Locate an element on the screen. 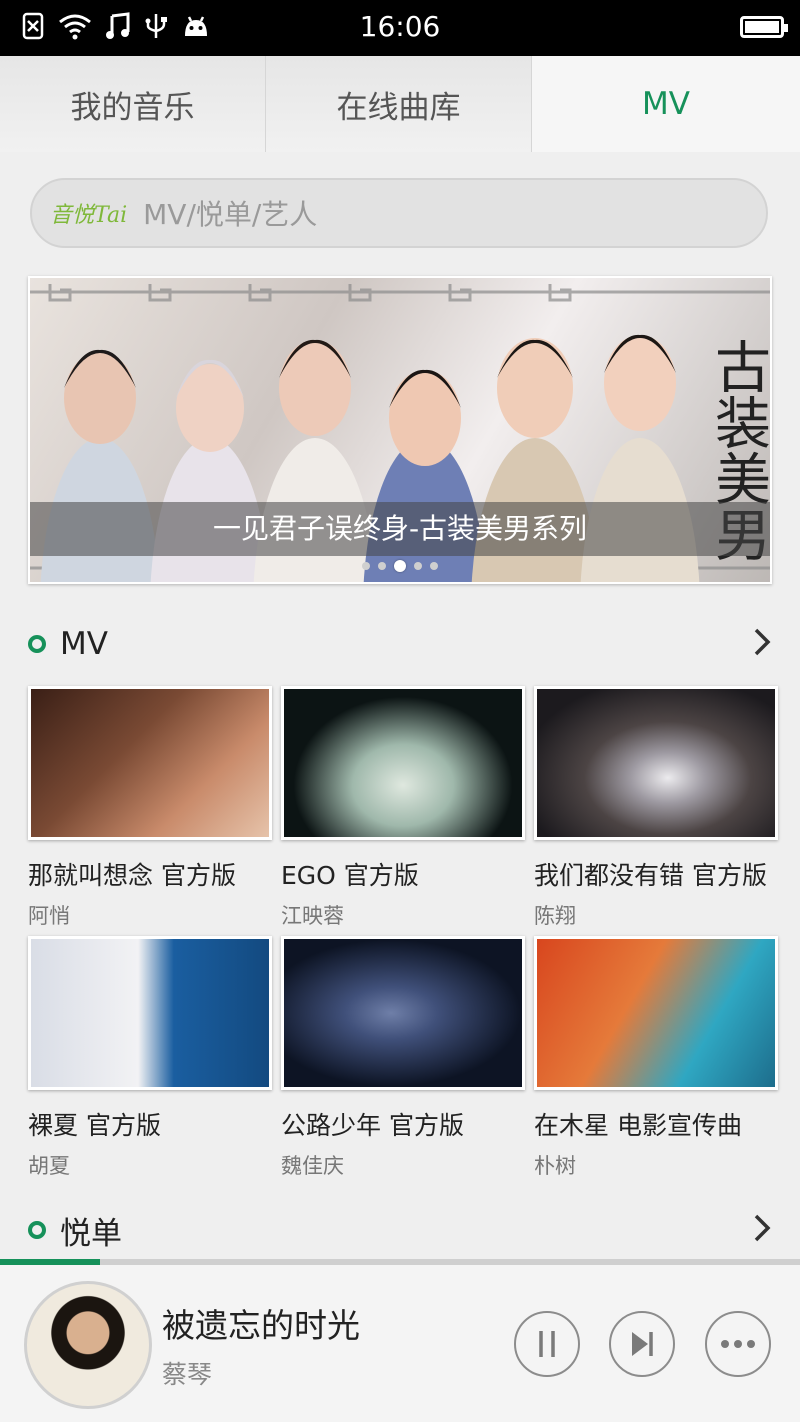 Image resolution: width=800 pixels, height=1422 pixels. status-time: 16:06 is located at coordinates (400, 26).